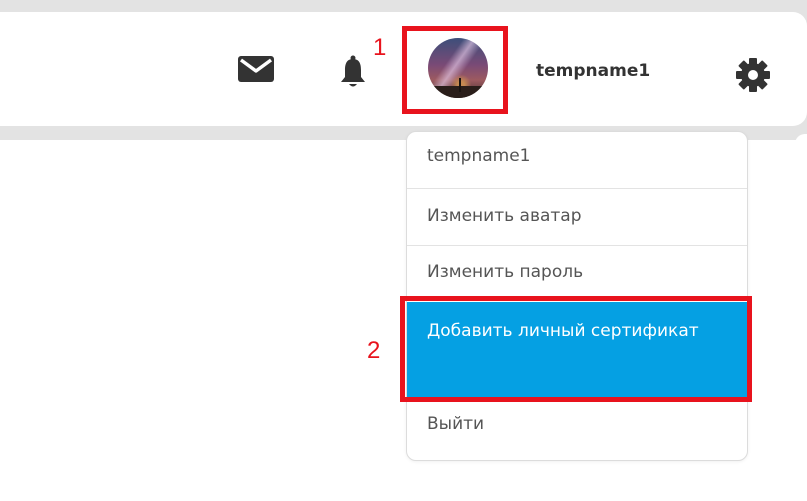 Image resolution: width=807 pixels, height=501 pixels. I want to click on menu-item-username: tempname1, so click(577, 166).